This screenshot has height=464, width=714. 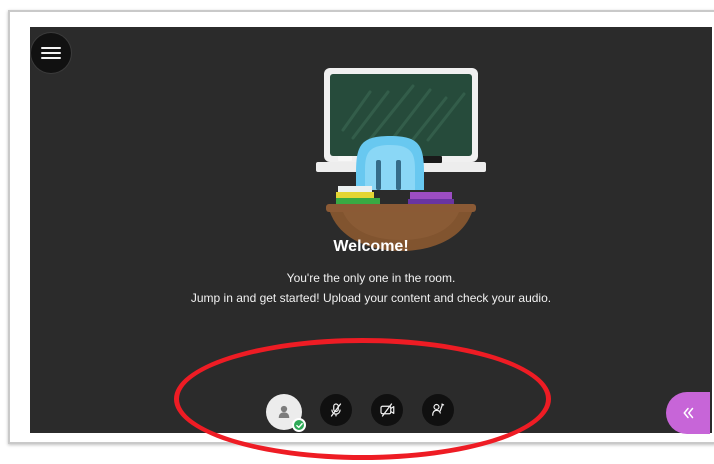 What do you see at coordinates (371, 278) in the screenshot?
I see `welcome-message-line-1: You're the only one in the room.` at bounding box center [371, 278].